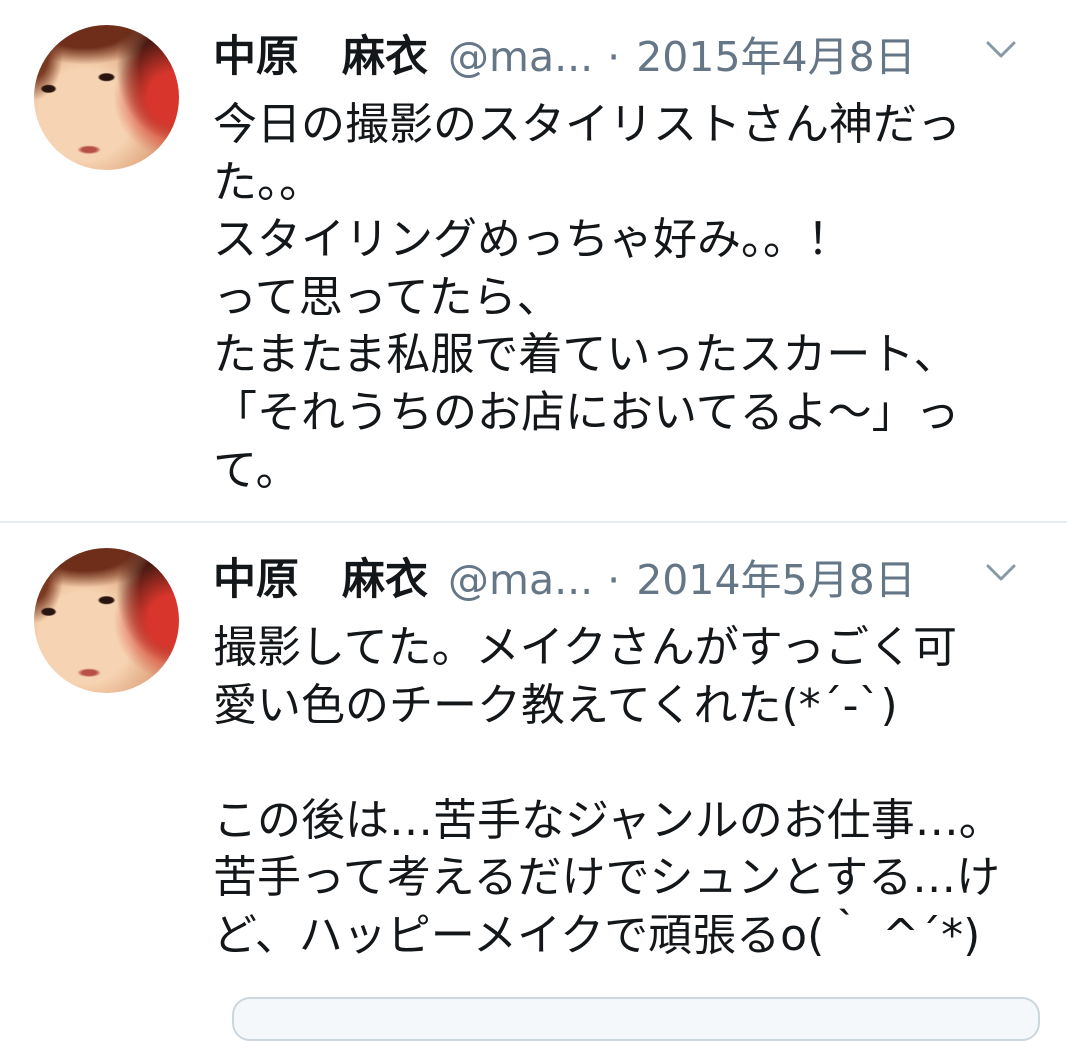  What do you see at coordinates (256, 470) in the screenshot?
I see `tweet-text-line: て。` at bounding box center [256, 470].